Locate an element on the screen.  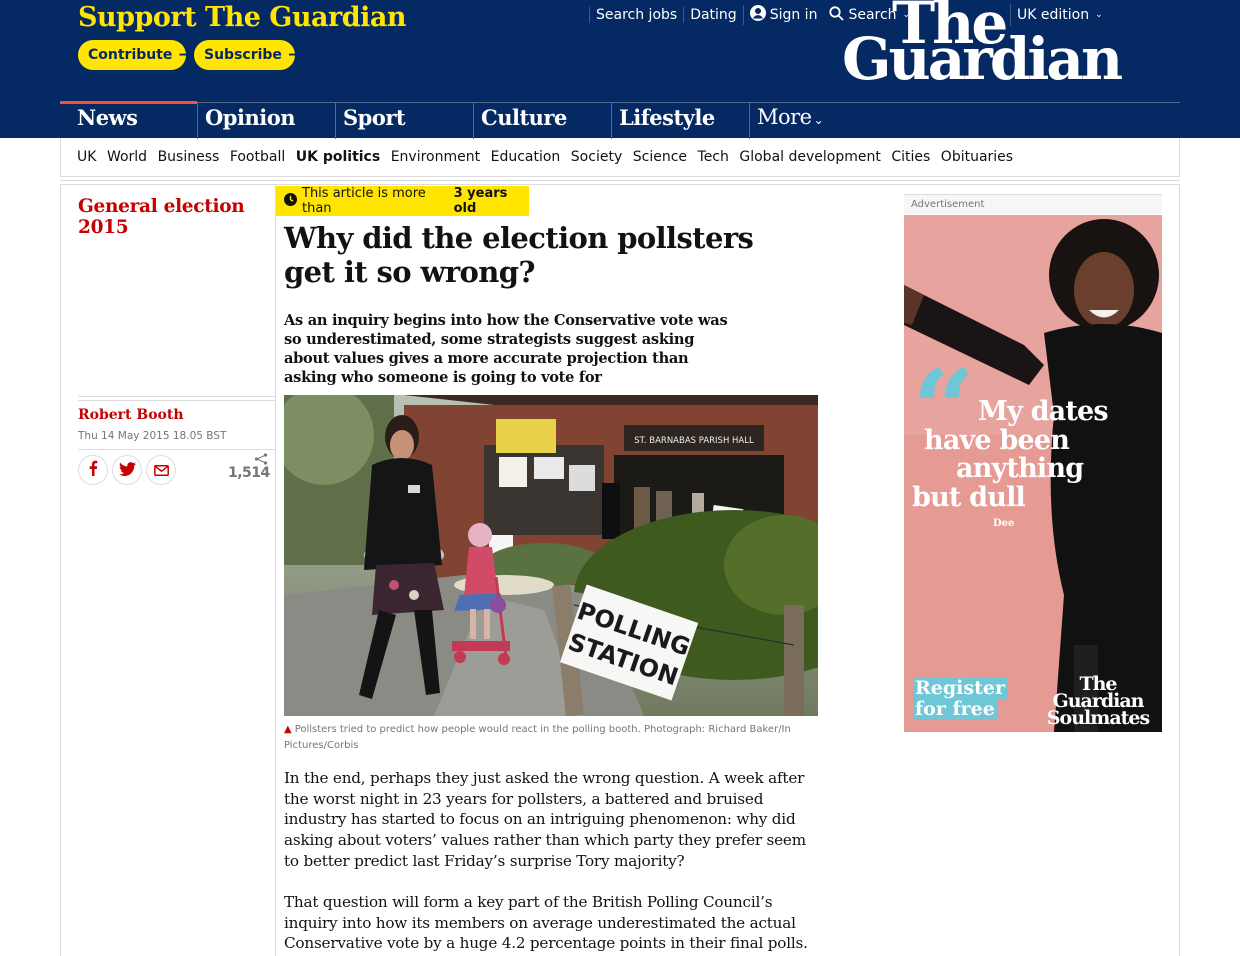
subnav-business: Business is located at coordinates (189, 157).